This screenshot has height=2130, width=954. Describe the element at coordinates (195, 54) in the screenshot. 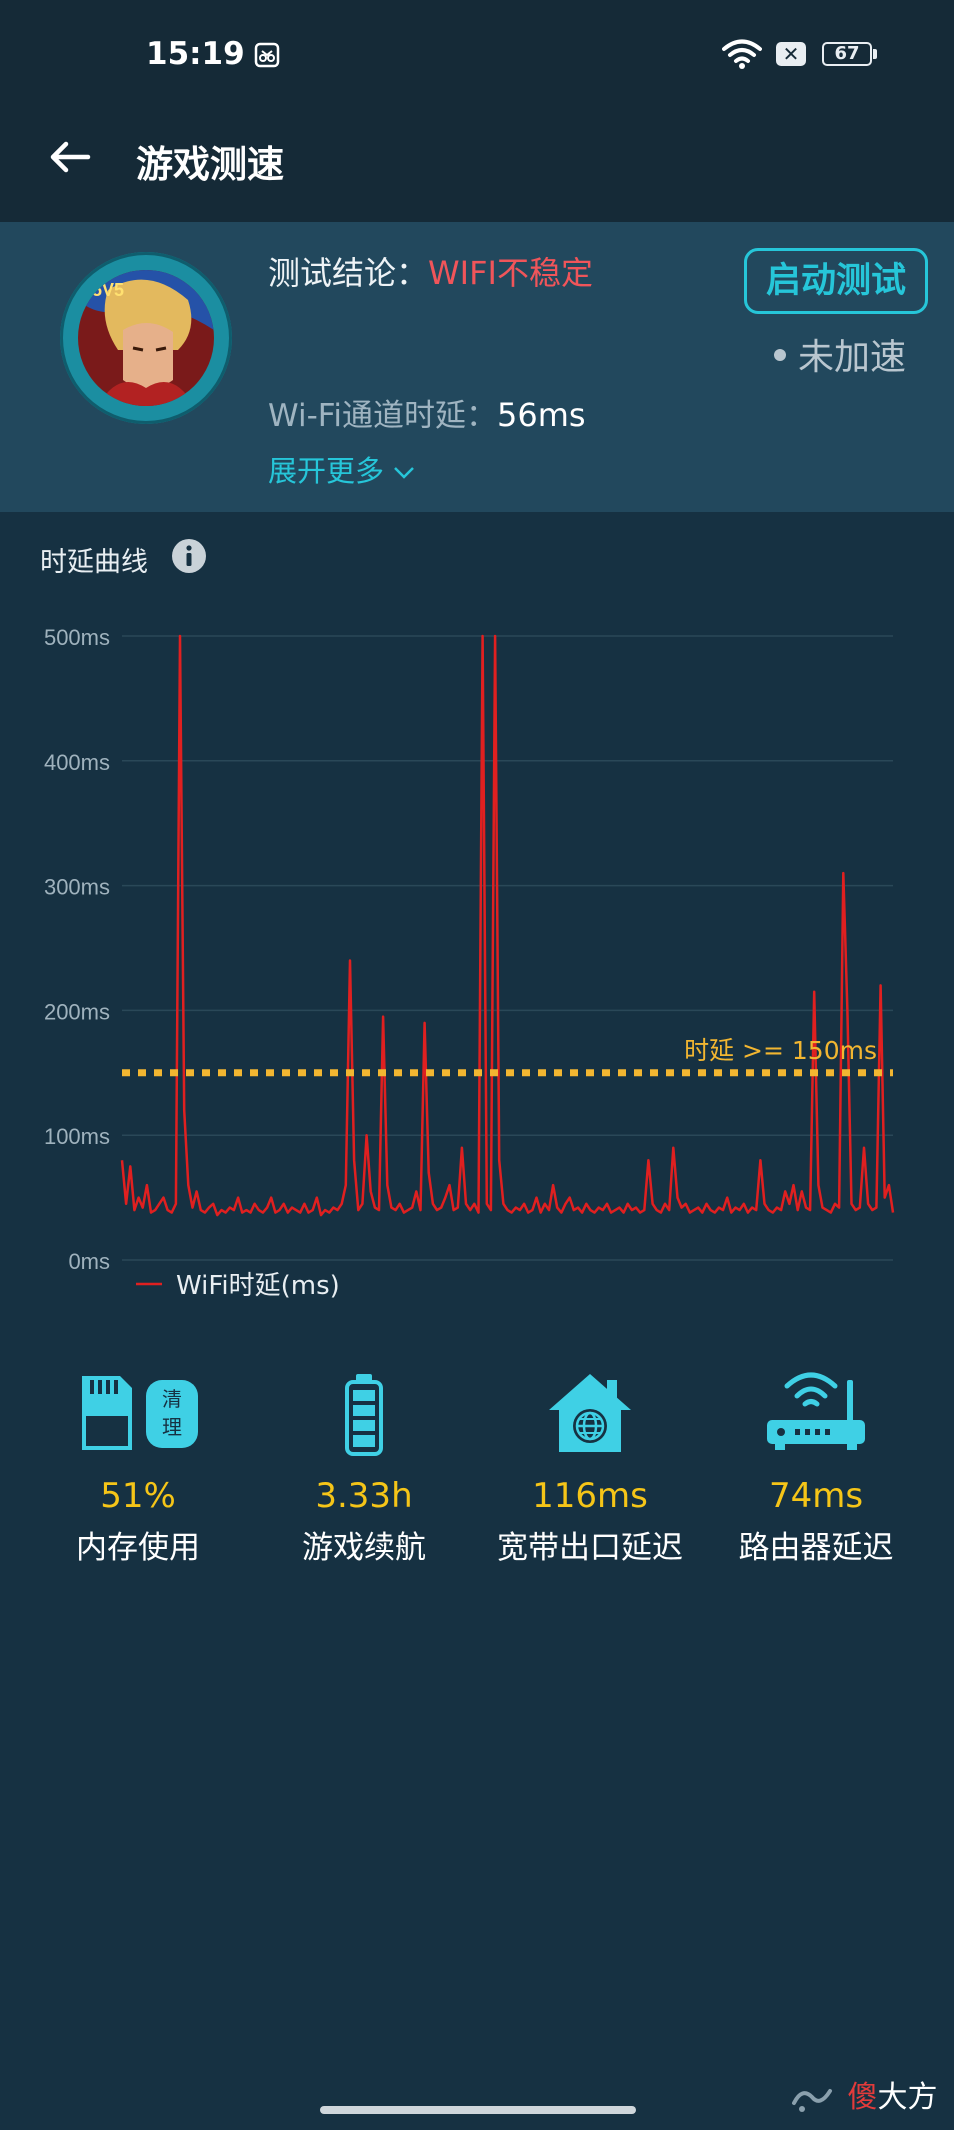

I see `status-time: 15:19` at that location.